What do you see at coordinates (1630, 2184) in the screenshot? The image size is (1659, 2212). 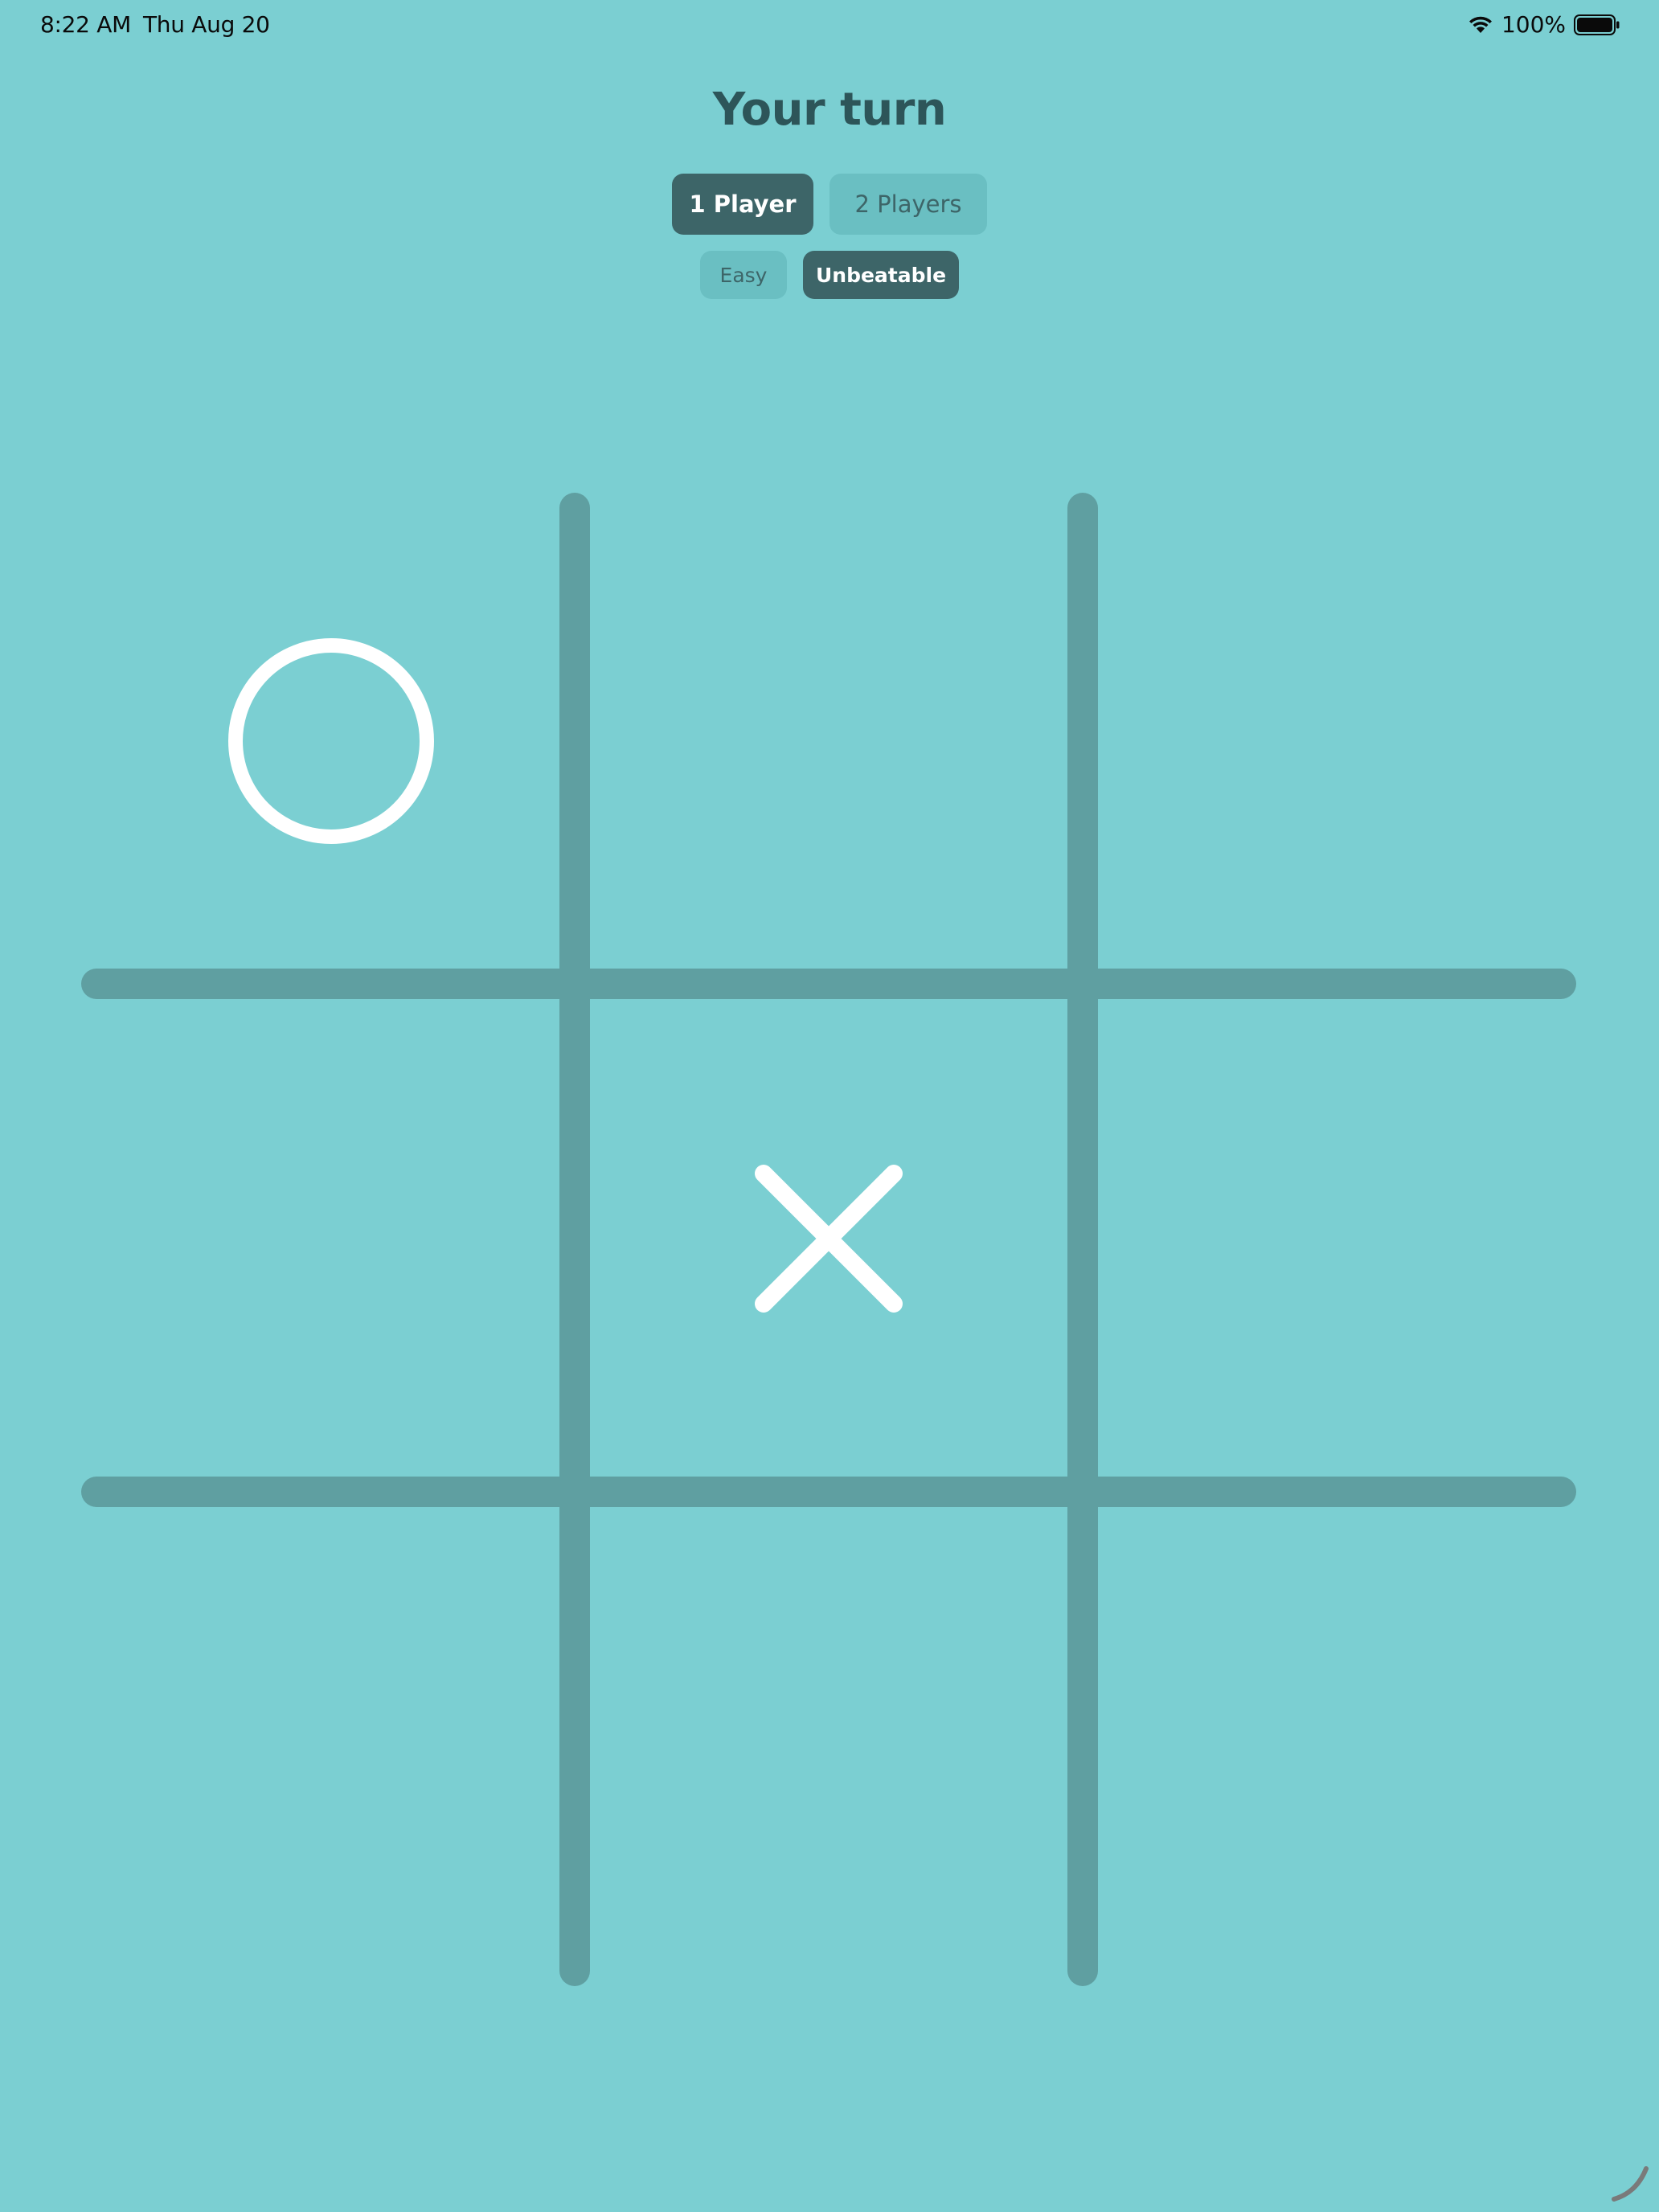 I see `corner-indicator-icon` at bounding box center [1630, 2184].